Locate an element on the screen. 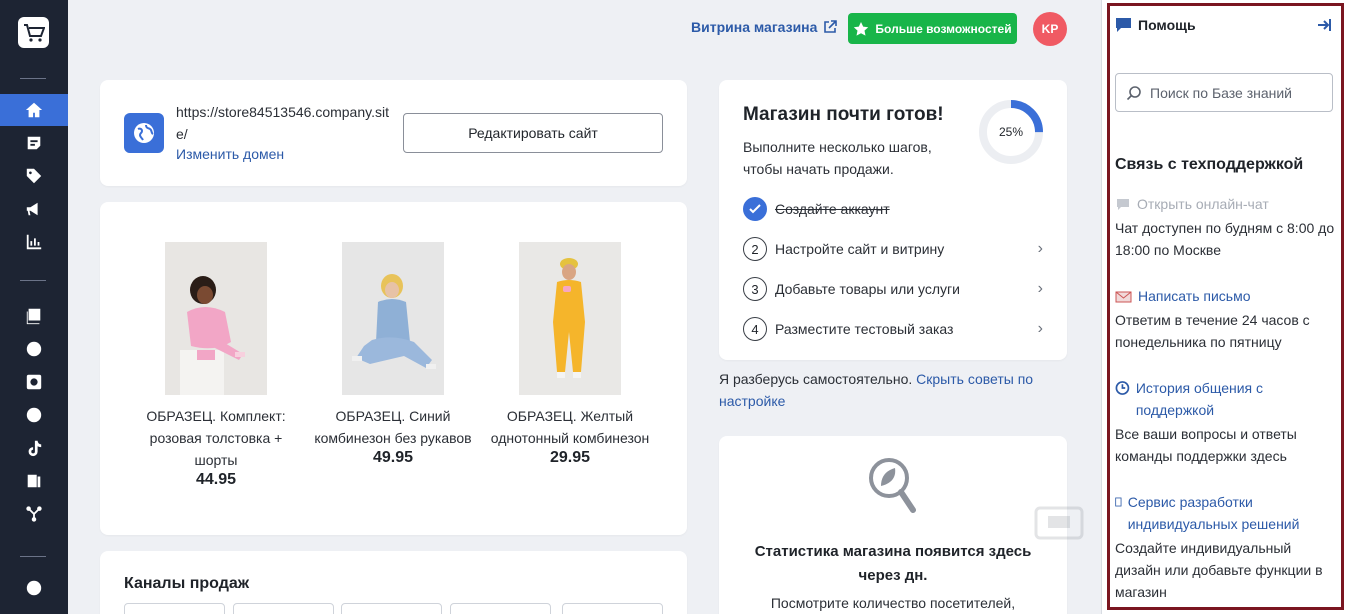  setup-step-number: 2 is located at coordinates (755, 249).